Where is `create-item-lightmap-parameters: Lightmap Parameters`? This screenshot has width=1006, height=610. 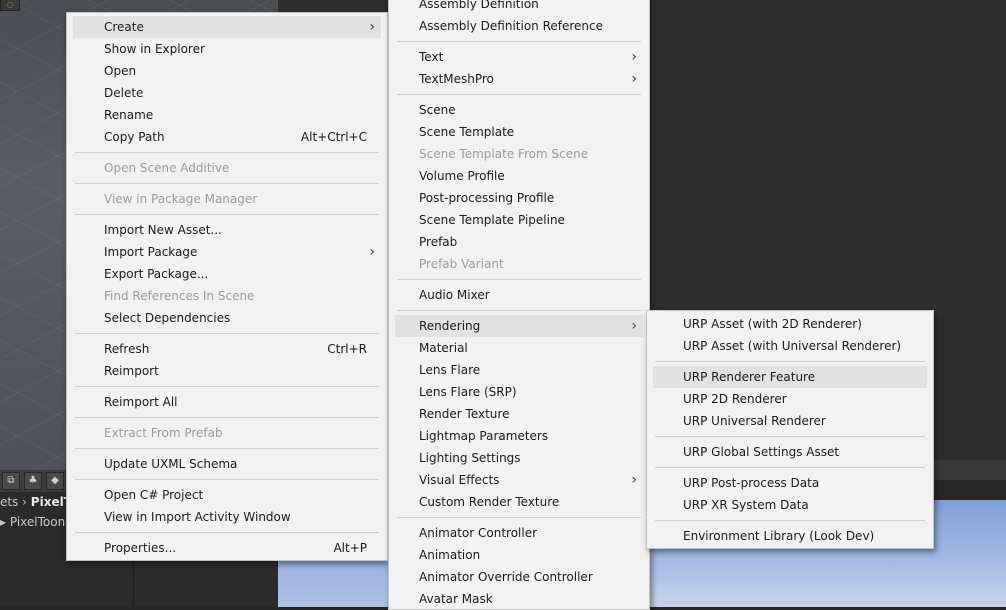 create-item-lightmap-parameters: Lightmap Parameters is located at coordinates (519, 436).